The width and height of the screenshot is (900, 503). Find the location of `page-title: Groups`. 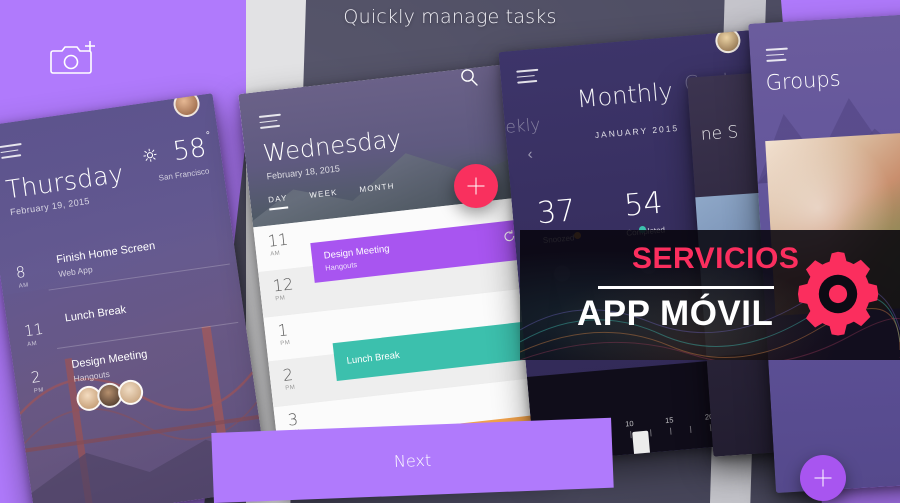

page-title: Groups is located at coordinates (803, 80).